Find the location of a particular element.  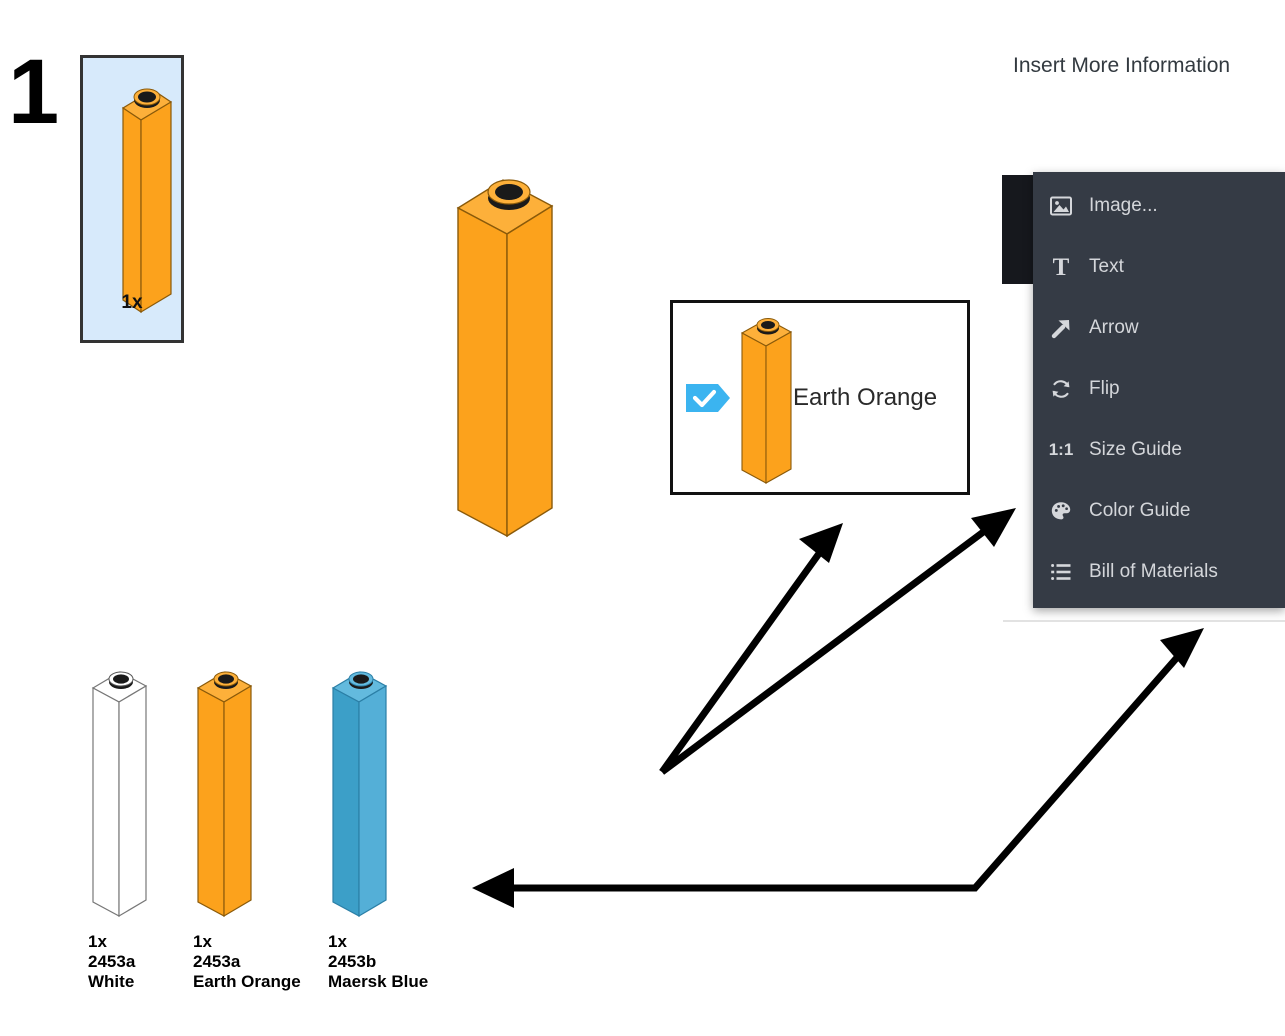

arrow-to-color-guide-menu is located at coordinates (837, 641).